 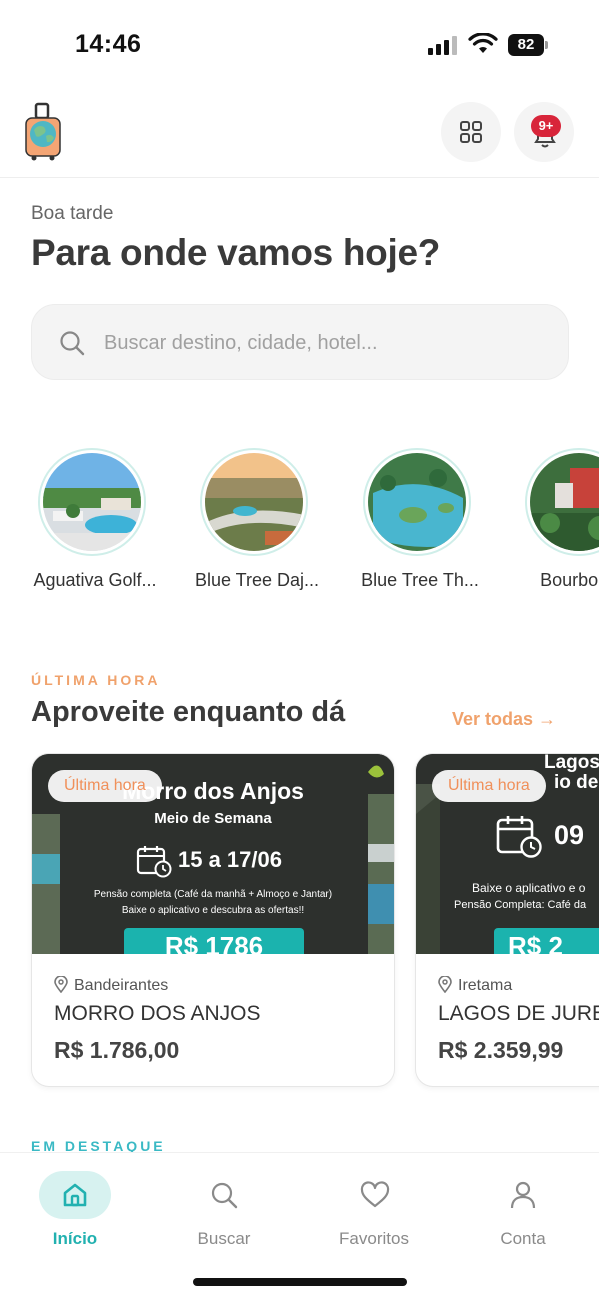 I want to click on greeting-text: Boa tarde, so click(x=72, y=213).